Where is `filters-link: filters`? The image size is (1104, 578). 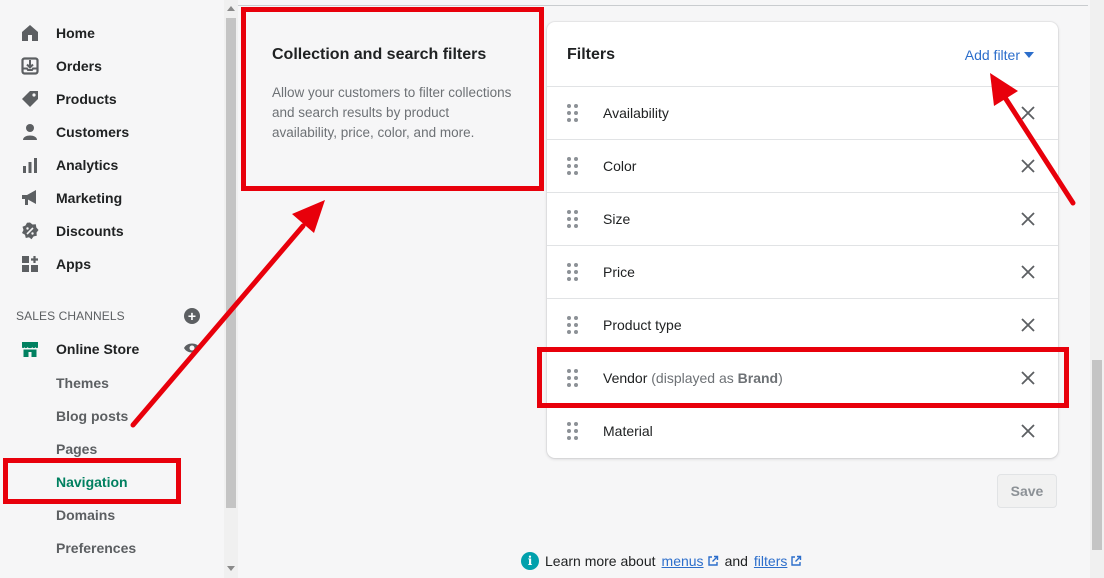 filters-link: filters is located at coordinates (770, 561).